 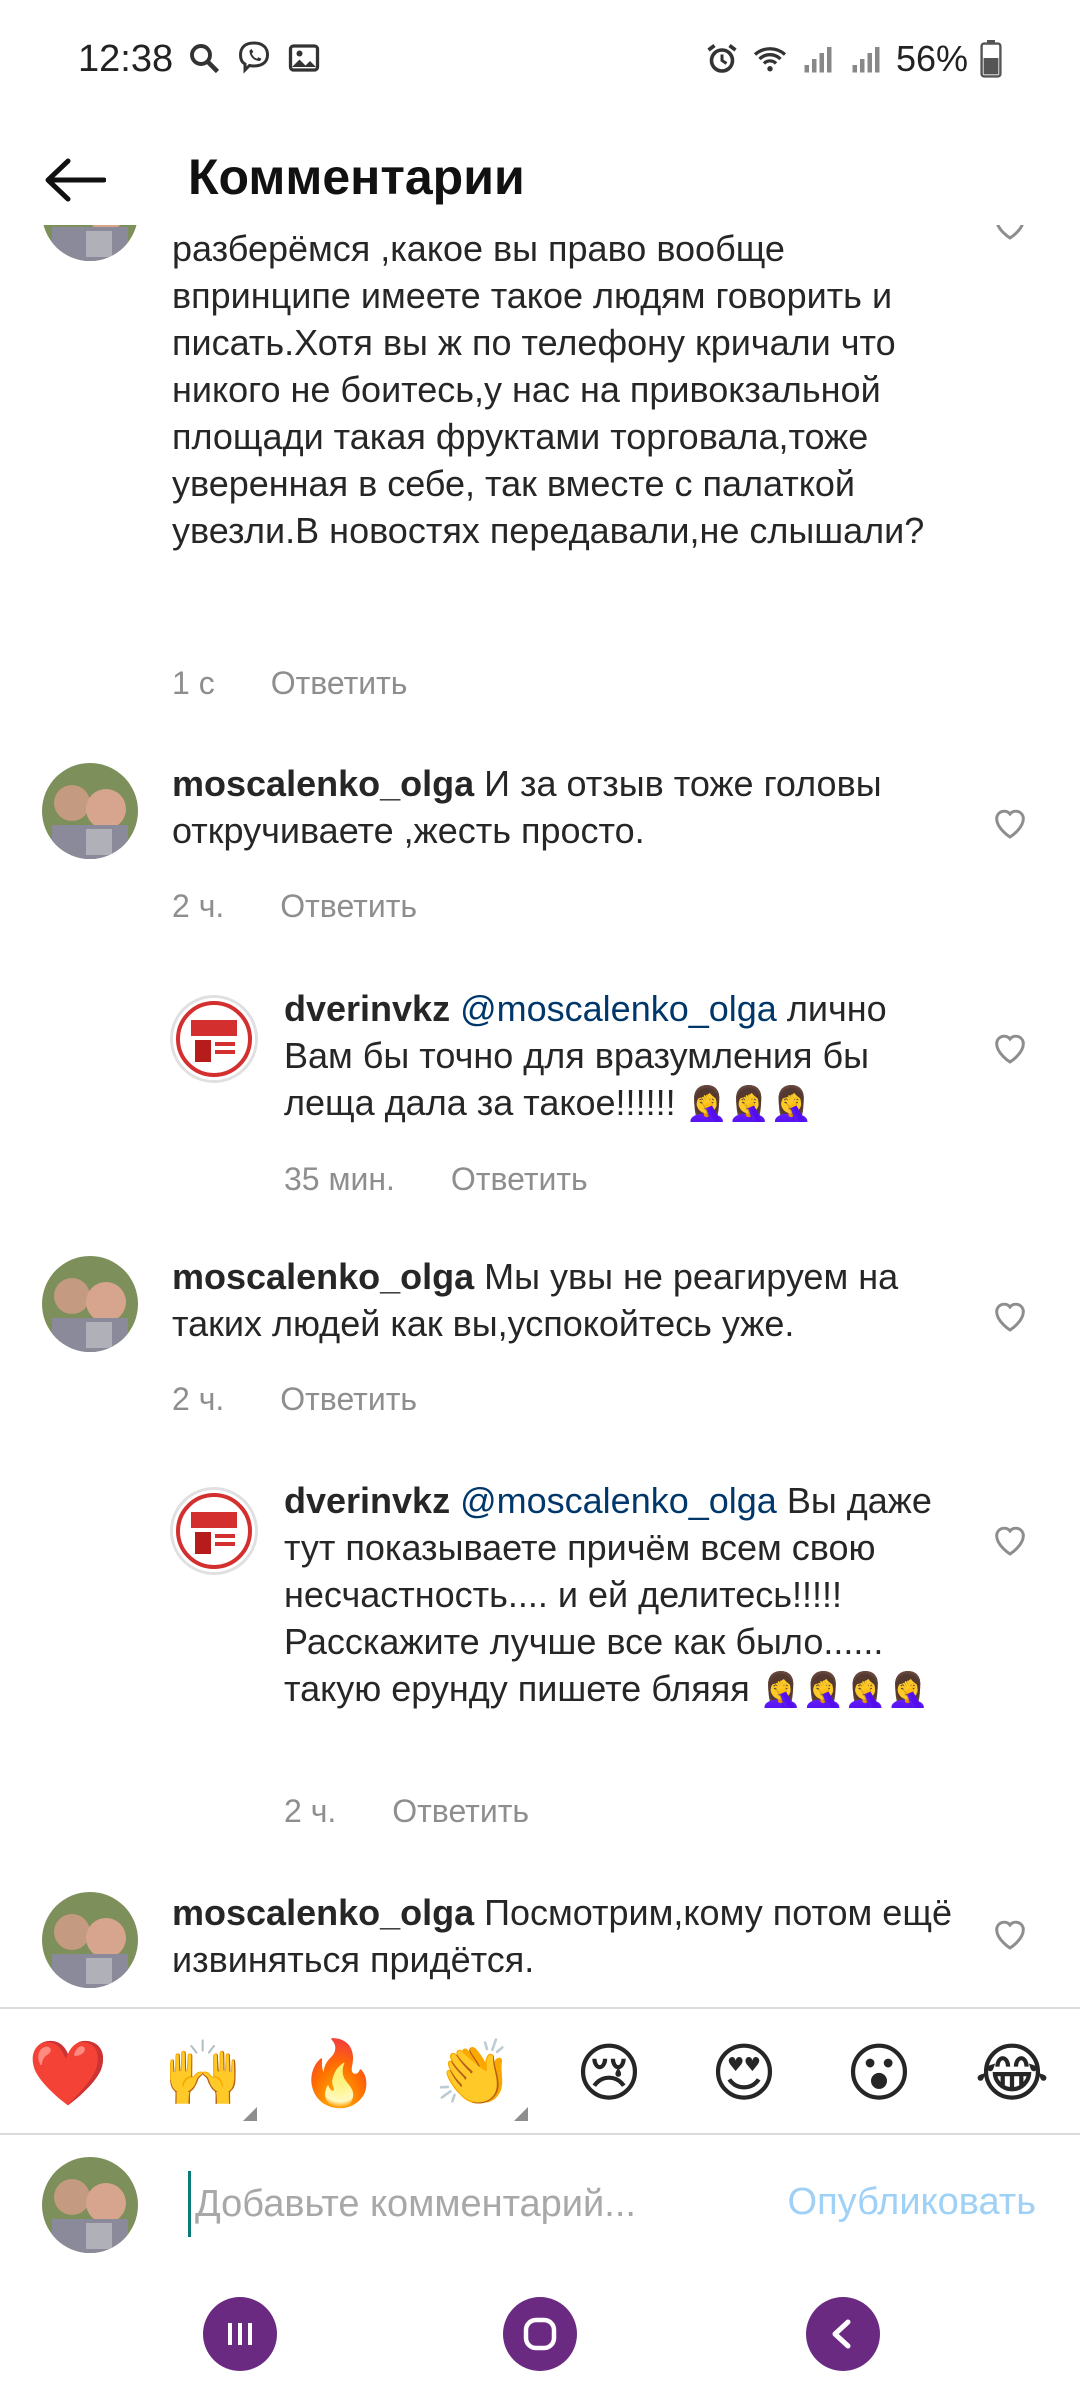 I want to click on comment-composer: Опубликовать, so click(x=540, y=2205).